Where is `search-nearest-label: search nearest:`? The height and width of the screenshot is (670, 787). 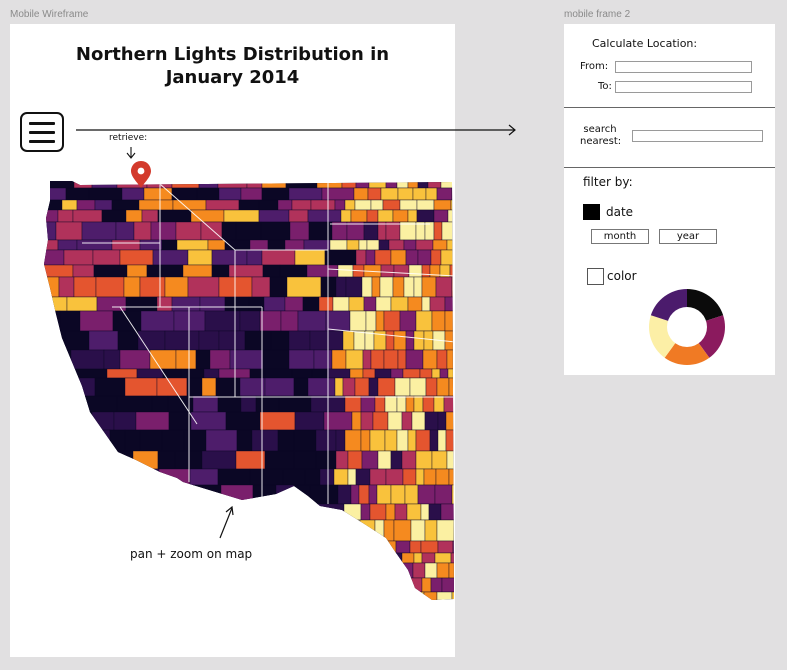
search-nearest-label: search nearest: is located at coordinates (601, 136).